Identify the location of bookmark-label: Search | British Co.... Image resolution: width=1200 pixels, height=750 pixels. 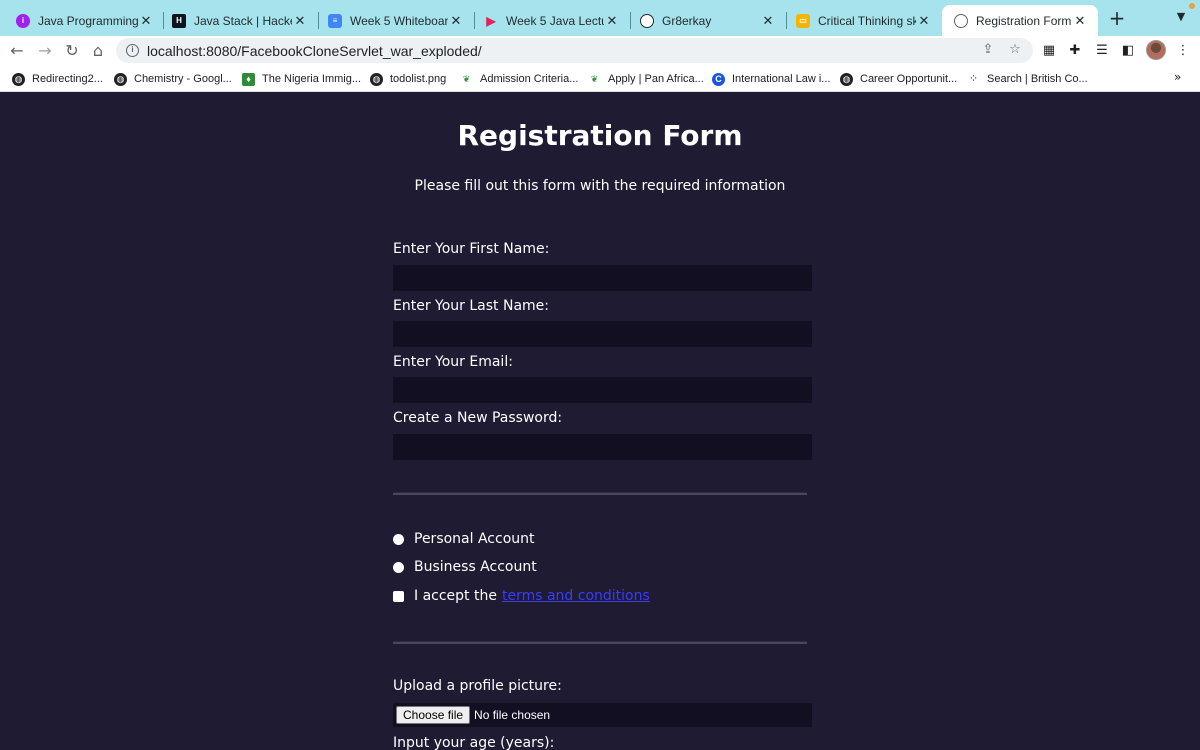
(1037, 79).